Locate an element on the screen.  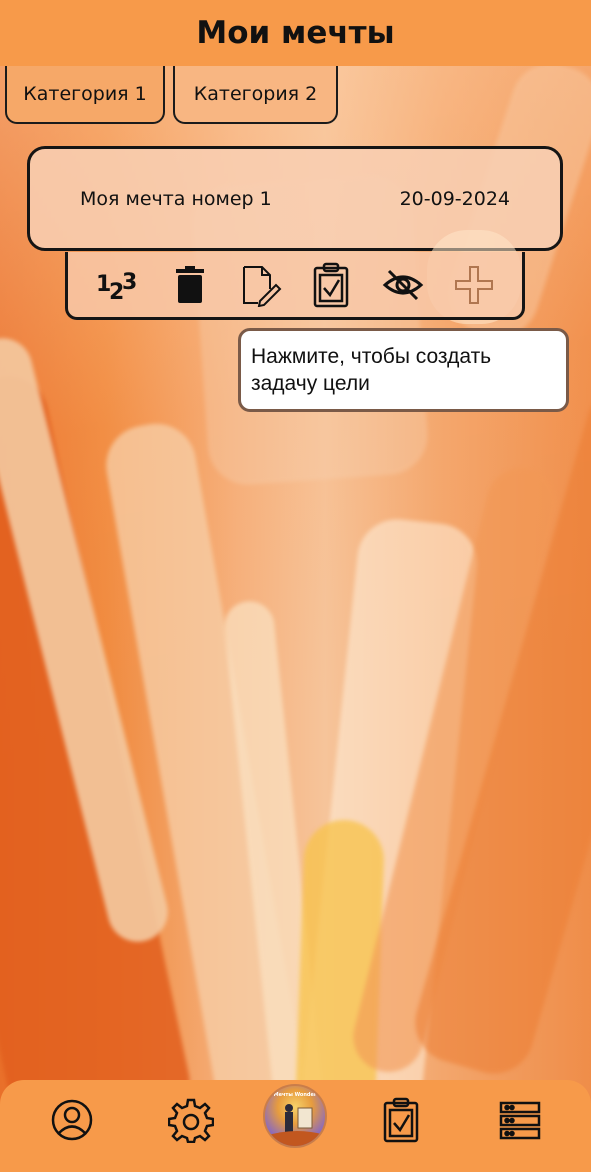
clipboard-check-icon is located at coordinates (331, 285).